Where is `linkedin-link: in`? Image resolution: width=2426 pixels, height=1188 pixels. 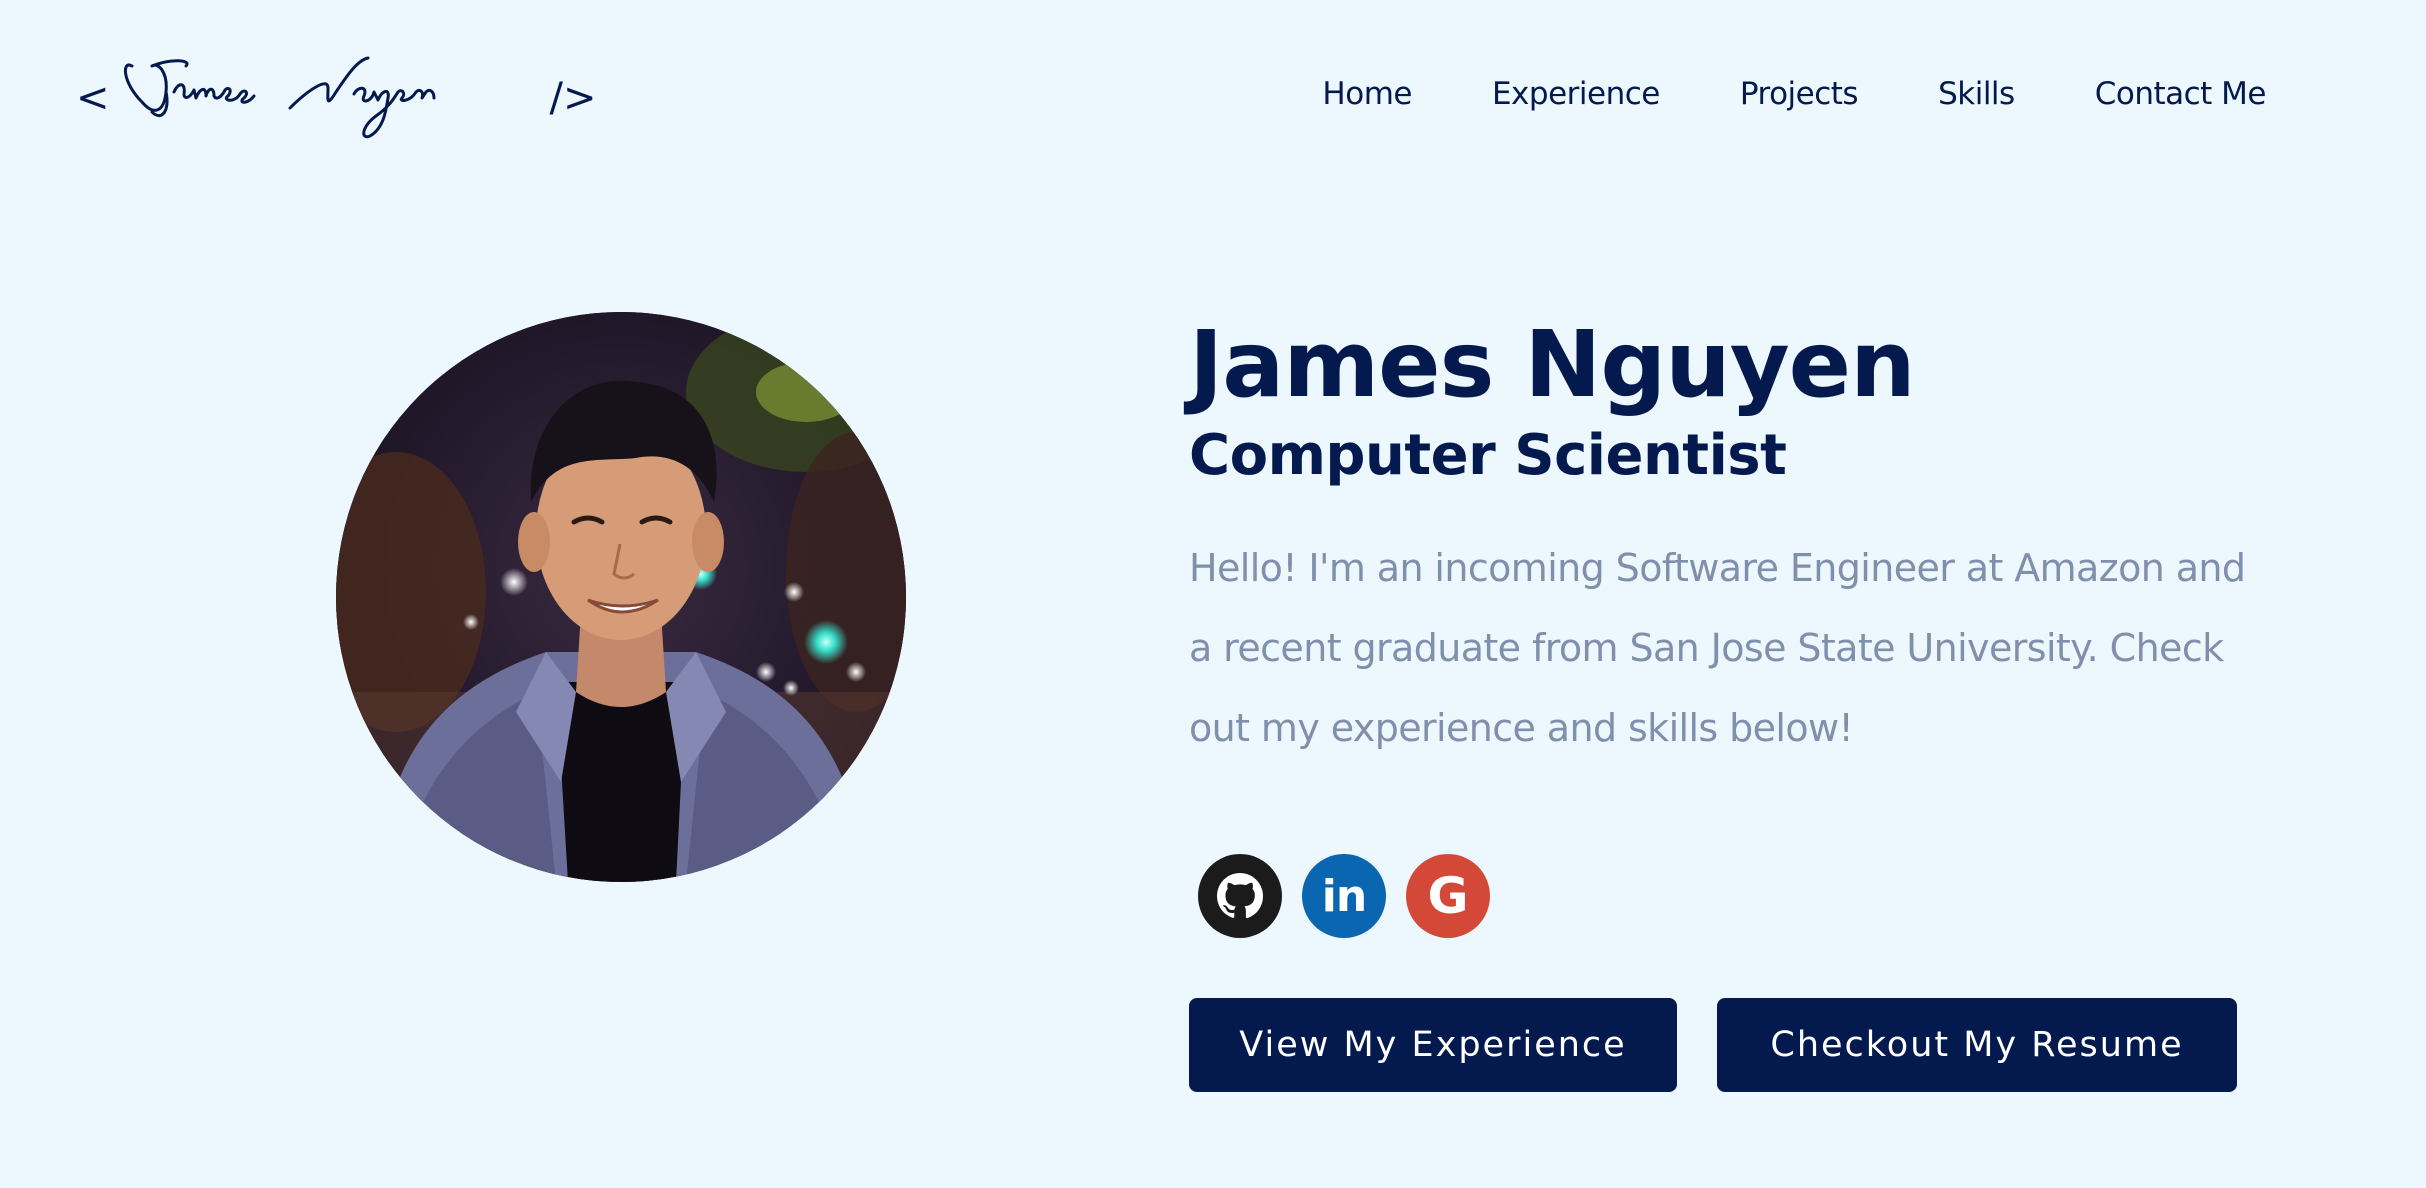 linkedin-link: in is located at coordinates (1344, 896).